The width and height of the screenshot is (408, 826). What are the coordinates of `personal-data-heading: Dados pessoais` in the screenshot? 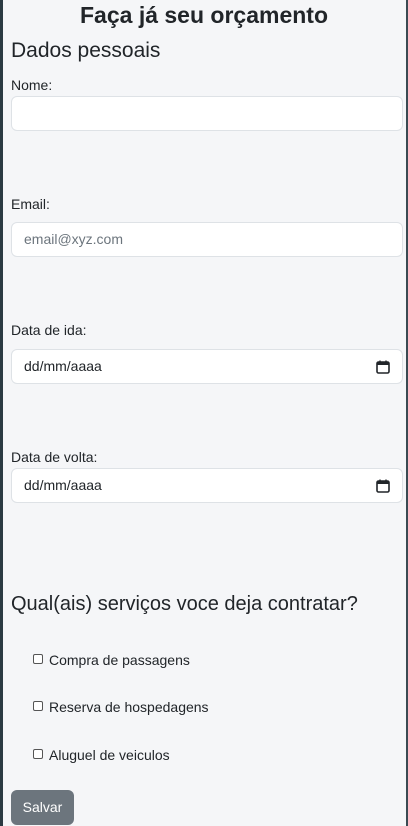 It's located at (86, 50).